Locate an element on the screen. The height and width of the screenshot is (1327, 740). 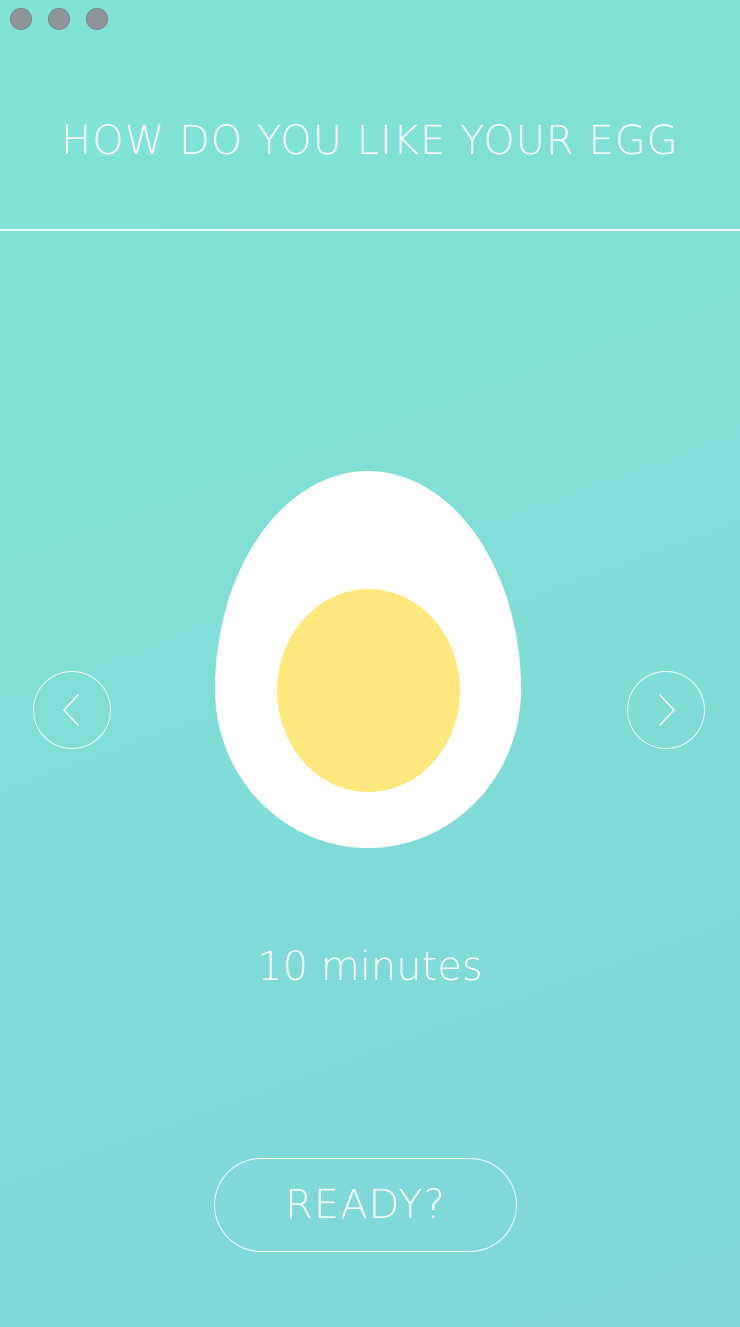
window-zoom-button is located at coordinates (97, 19).